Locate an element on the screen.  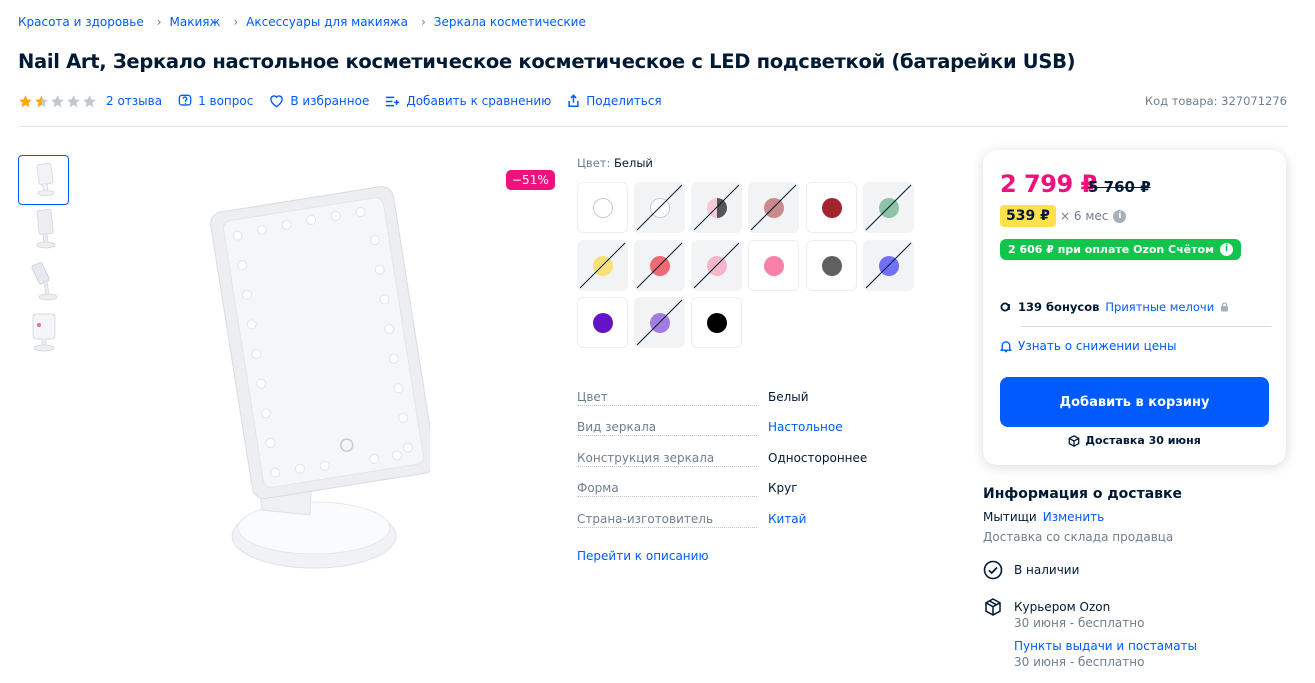
bonus-row: 139 бонусов Приятные мелочи is located at coordinates (1114, 307).